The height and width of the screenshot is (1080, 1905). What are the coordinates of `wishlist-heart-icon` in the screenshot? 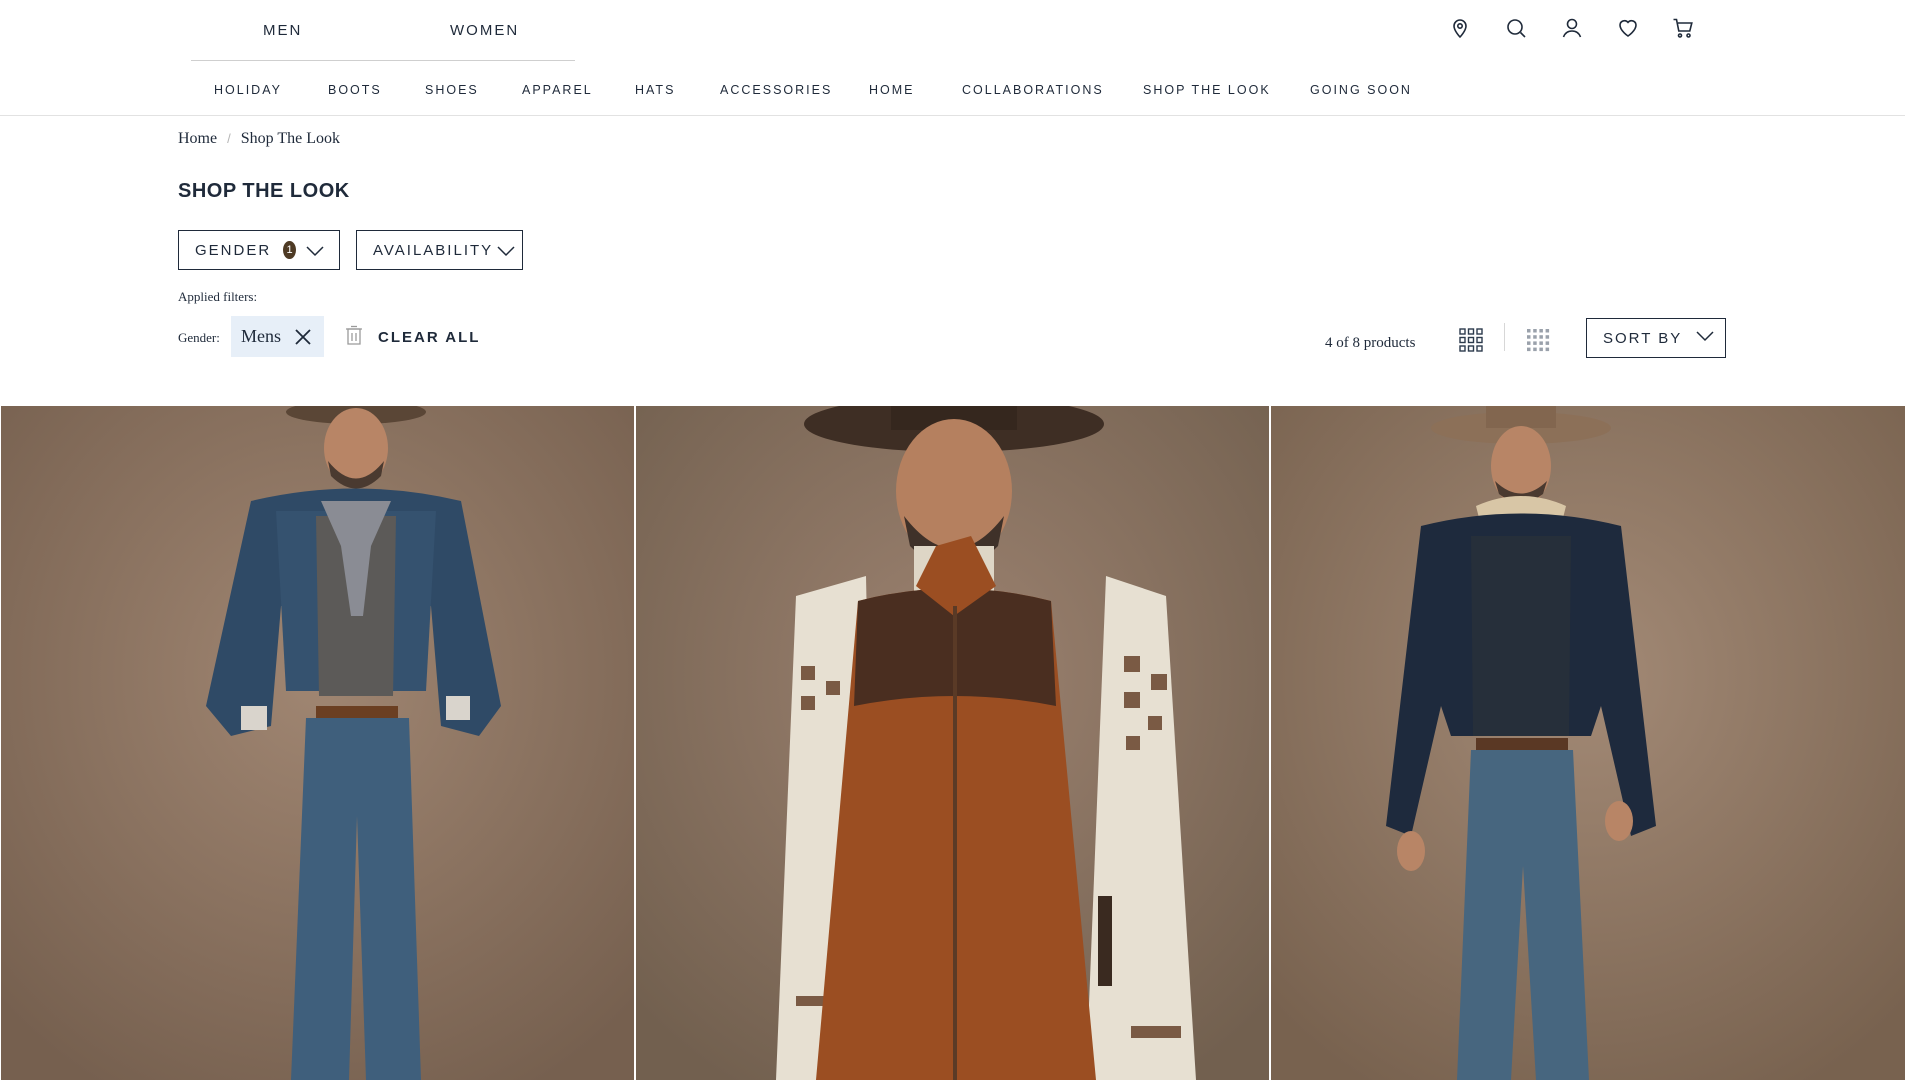 It's located at (1630, 30).